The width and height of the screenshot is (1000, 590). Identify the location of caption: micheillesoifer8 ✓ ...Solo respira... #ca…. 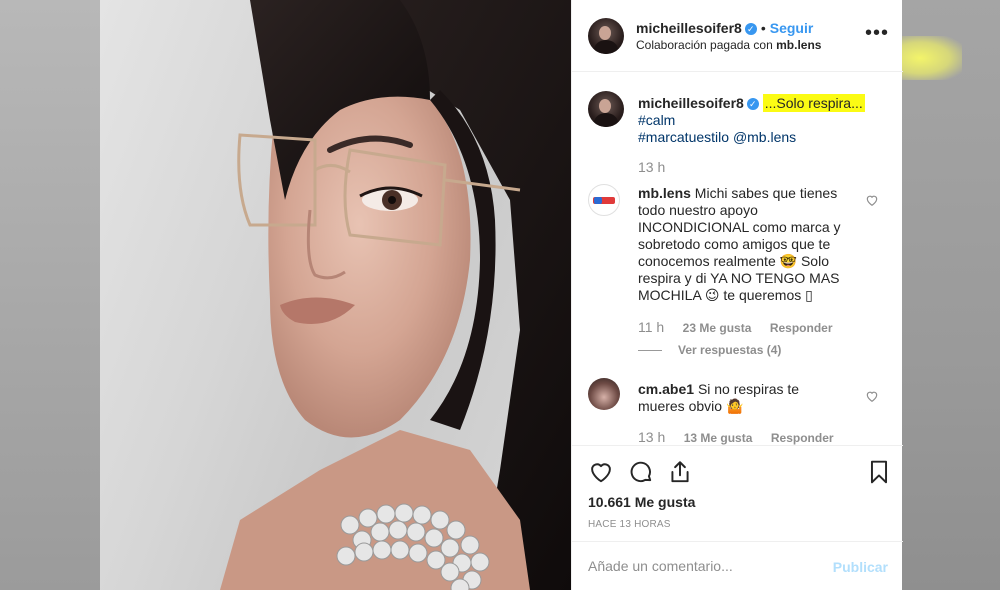
(763, 120).